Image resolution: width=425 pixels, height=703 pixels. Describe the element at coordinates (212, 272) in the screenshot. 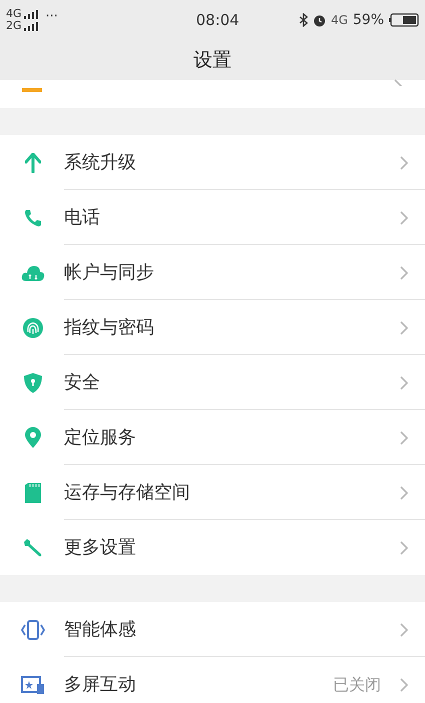

I see `settings-item: 帐户与同步` at that location.